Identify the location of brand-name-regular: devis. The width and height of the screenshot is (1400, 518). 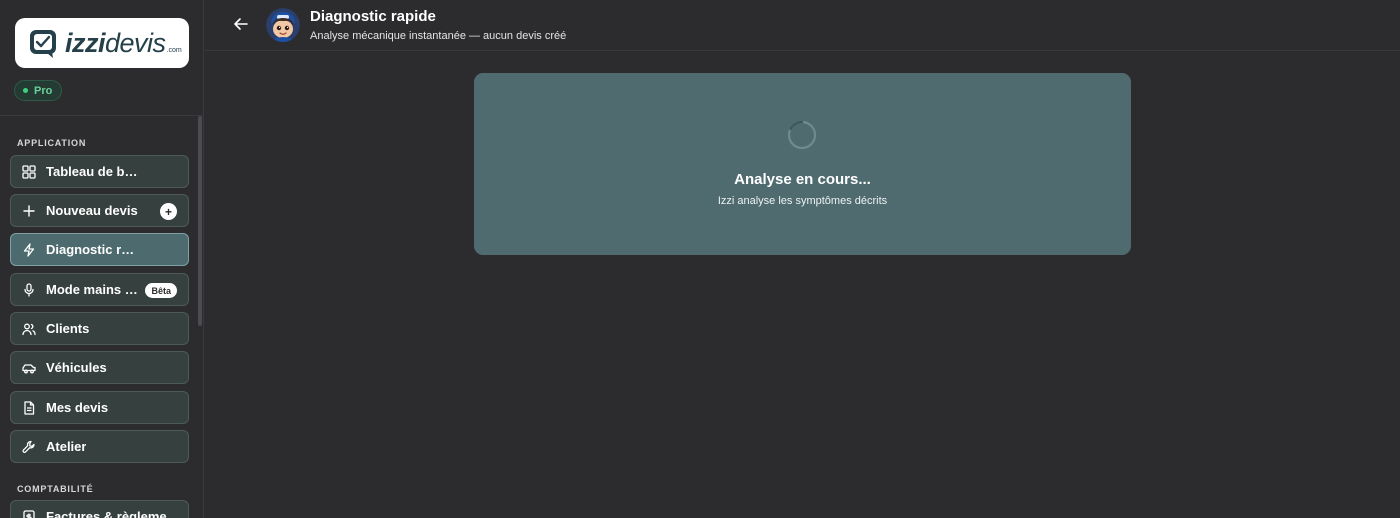
(135, 42).